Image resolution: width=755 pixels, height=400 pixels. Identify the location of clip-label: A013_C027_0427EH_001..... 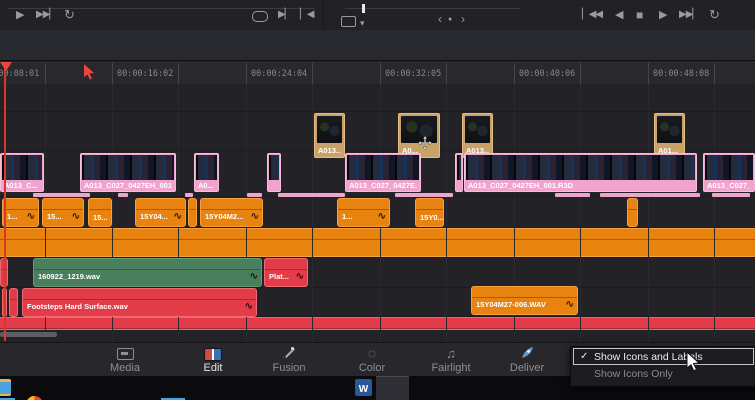
(128, 185).